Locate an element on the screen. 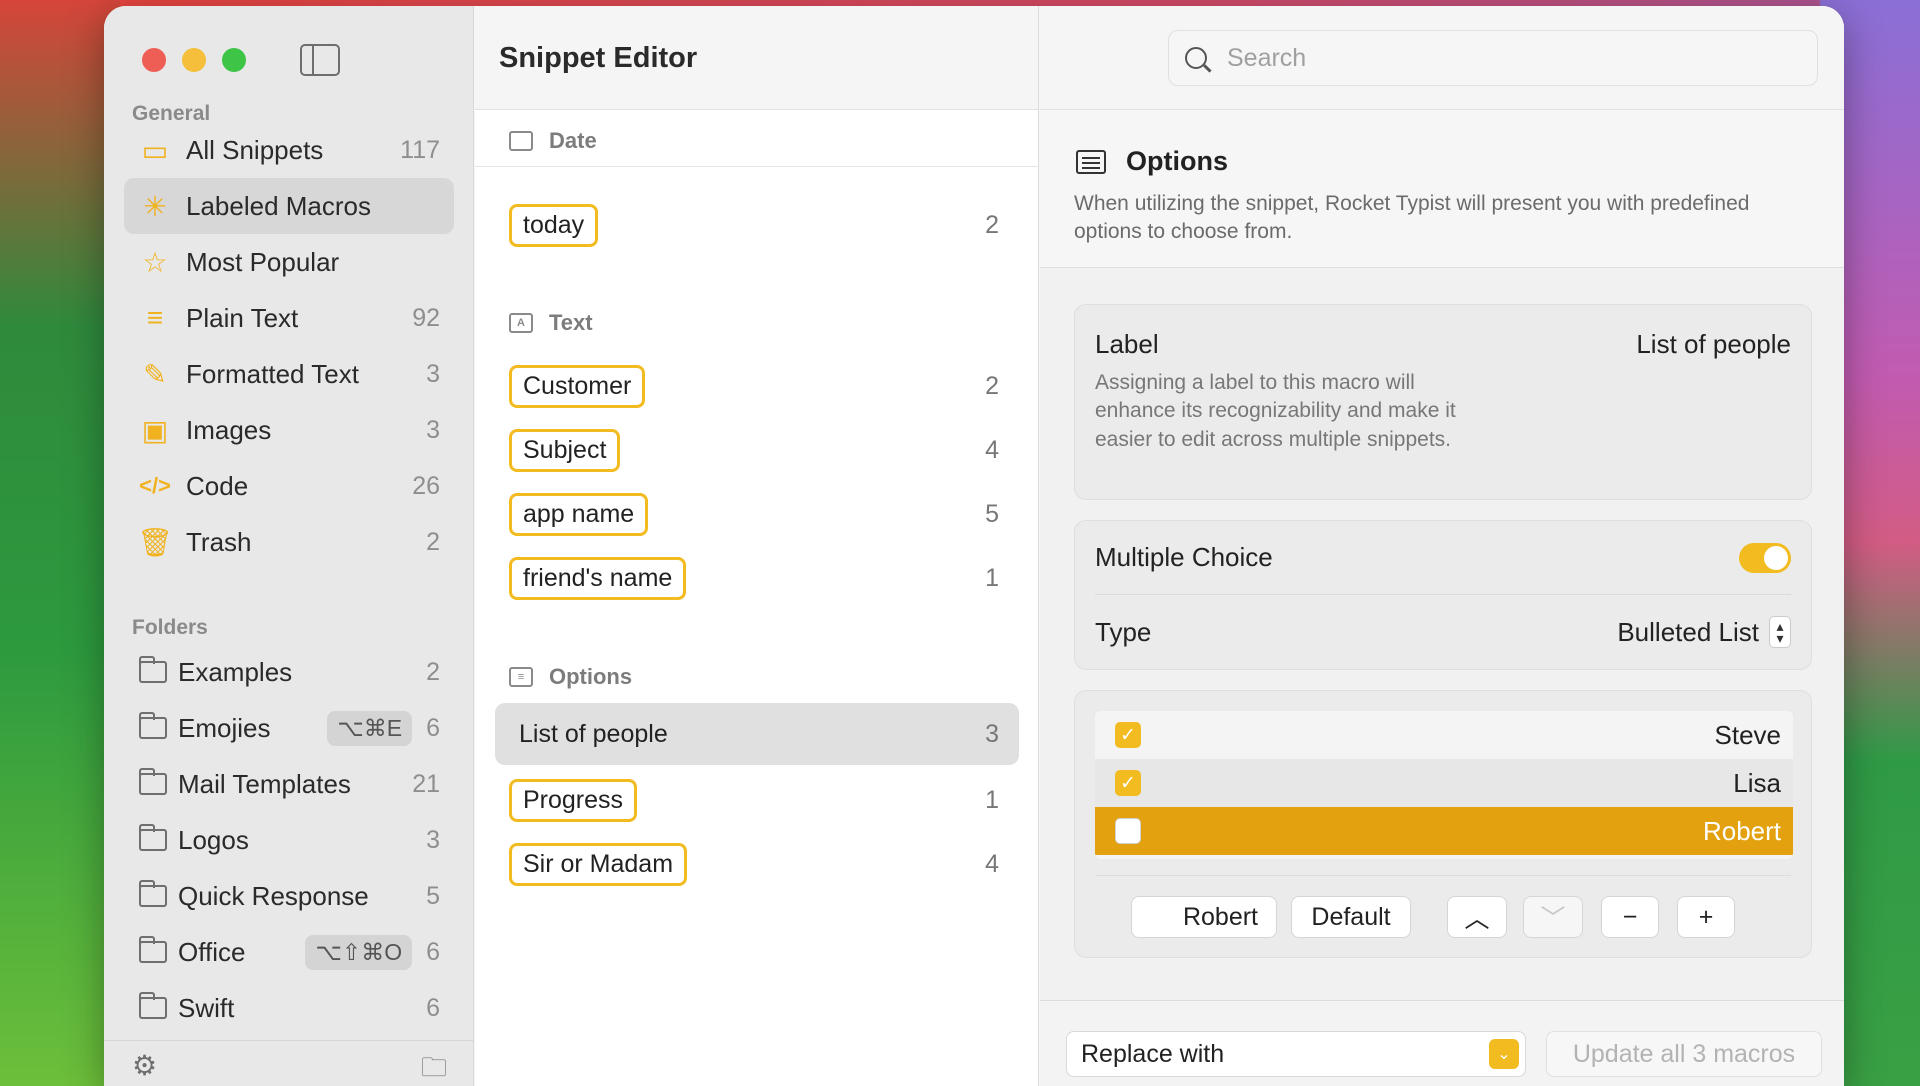 The image size is (1920, 1086). sidebar-item-label: Formatted Text is located at coordinates (272, 373).